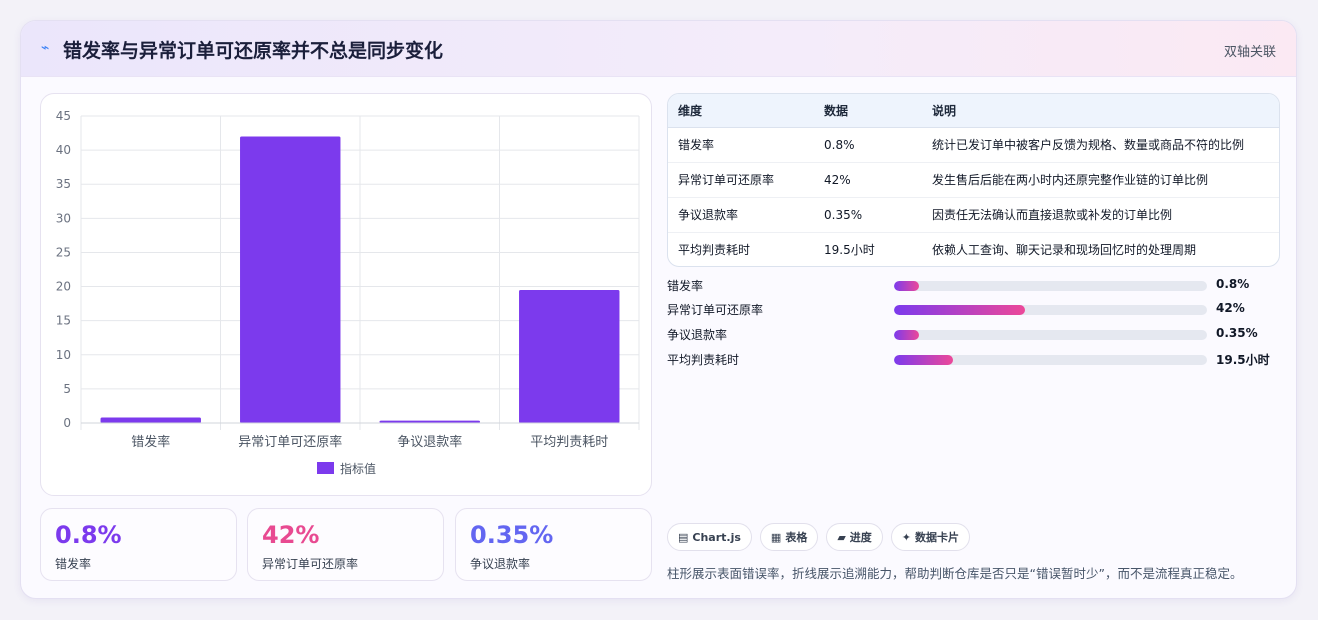 This screenshot has width=1318, height=620. What do you see at coordinates (67, 389) in the screenshot?
I see `y-tick-label: 5` at bounding box center [67, 389].